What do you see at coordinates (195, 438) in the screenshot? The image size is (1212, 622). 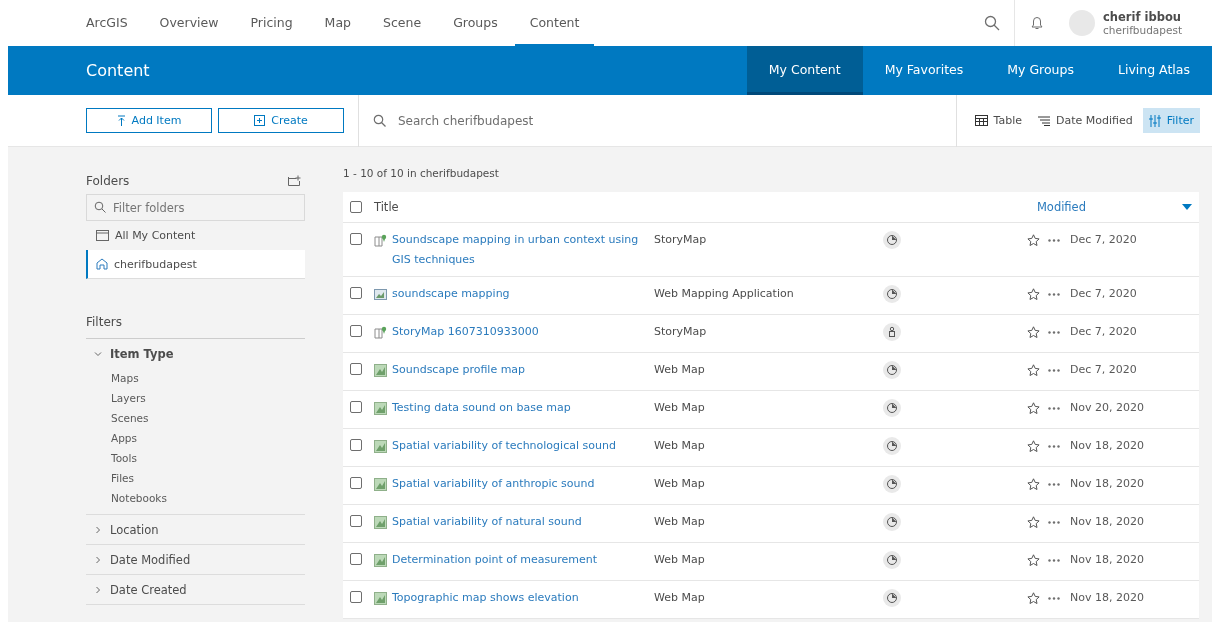 I see `item-type-option: Apps` at bounding box center [195, 438].